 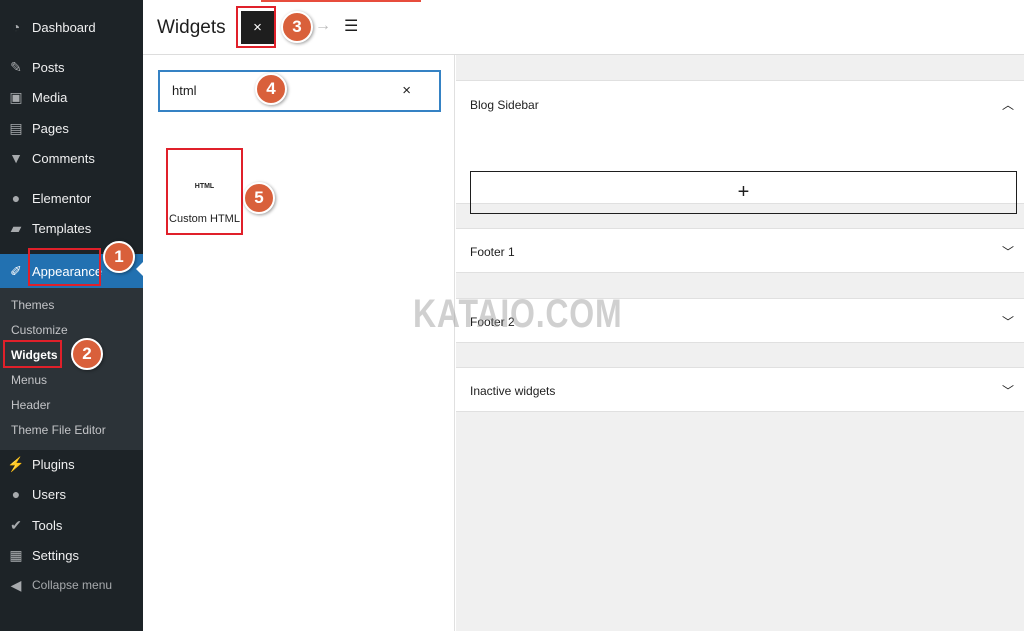 What do you see at coordinates (49, 494) in the screenshot?
I see `label: Users` at bounding box center [49, 494].